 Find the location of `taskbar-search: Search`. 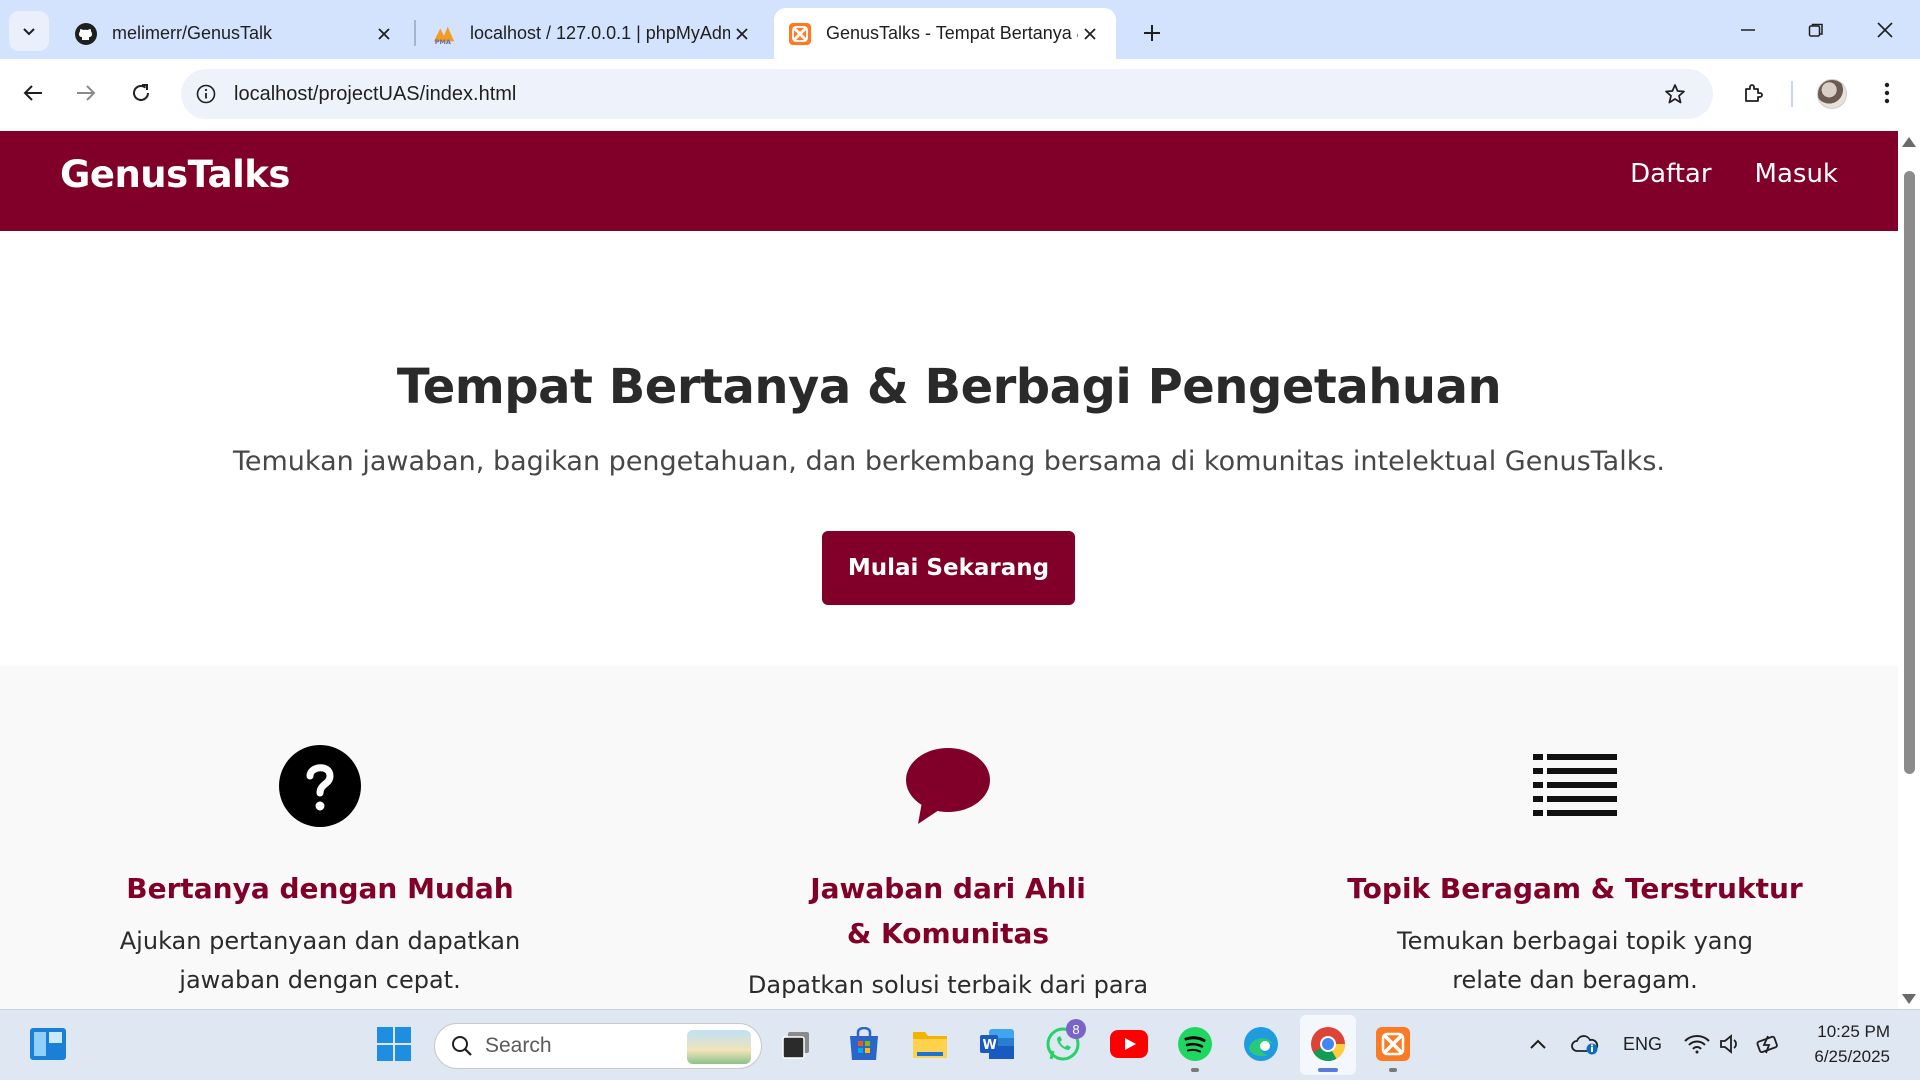

taskbar-search: Search is located at coordinates (598, 1046).